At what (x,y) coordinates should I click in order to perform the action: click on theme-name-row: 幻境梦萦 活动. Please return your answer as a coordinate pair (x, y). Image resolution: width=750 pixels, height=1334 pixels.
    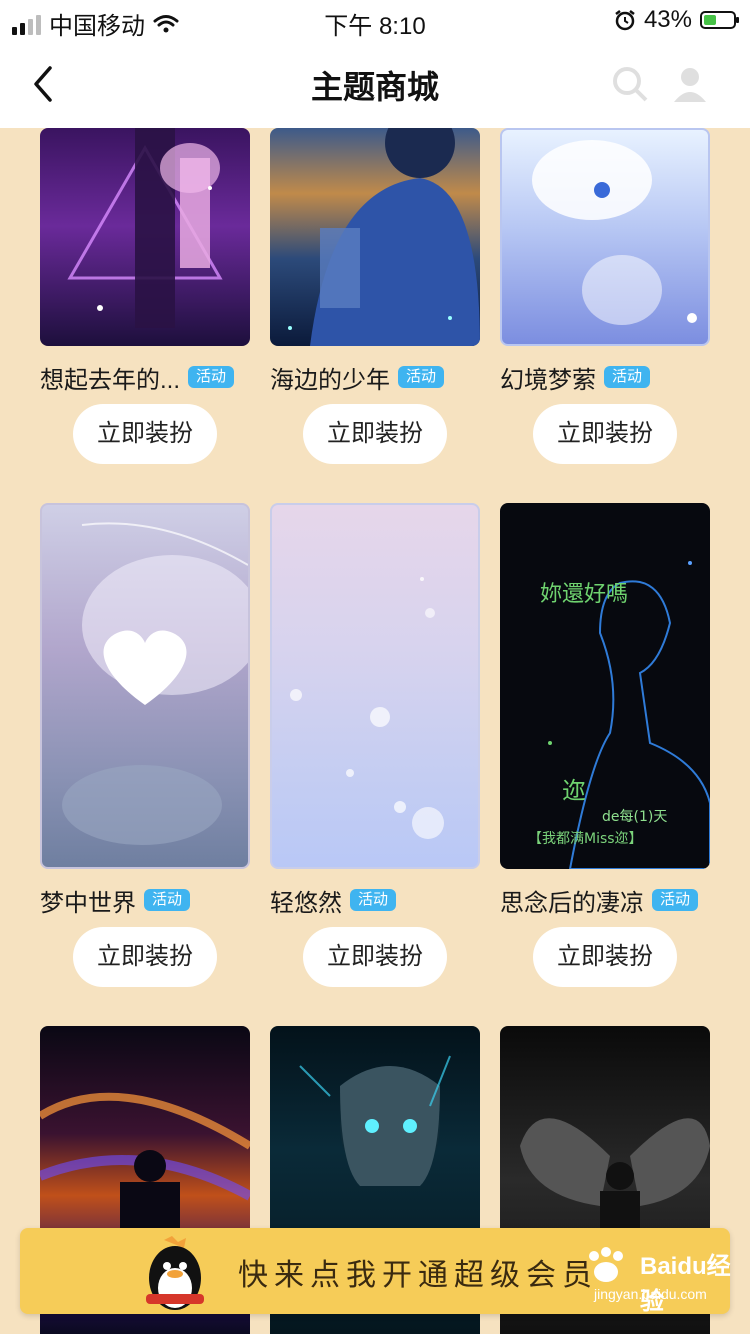
    Looking at the image, I should click on (575, 377).